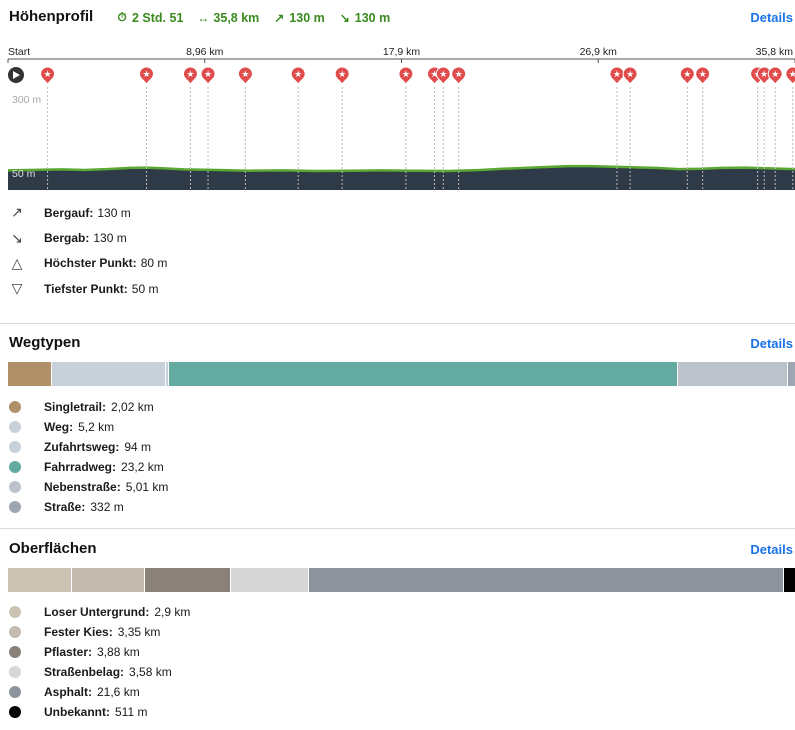 Image resolution: width=795 pixels, height=730 pixels. Describe the element at coordinates (68, 652) in the screenshot. I see `legend-label: Pflaster:` at that location.